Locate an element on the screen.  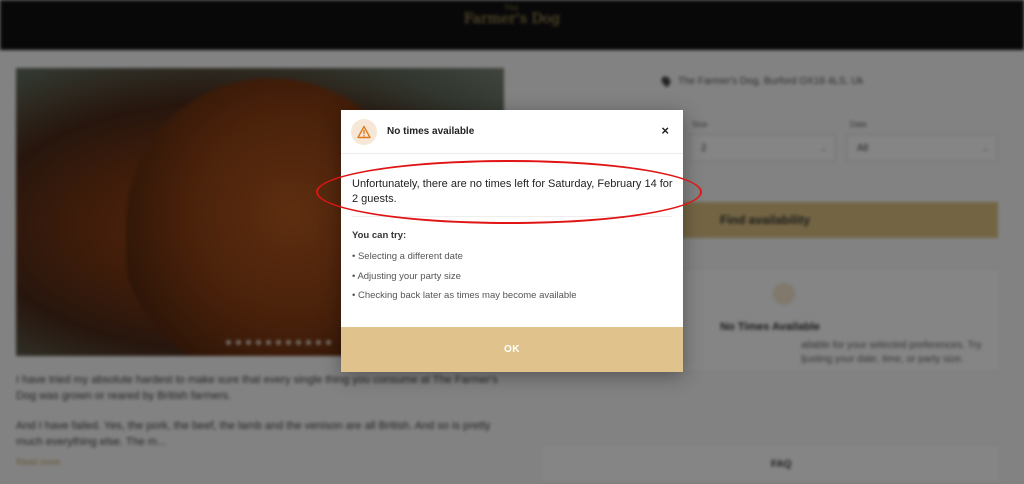
suggestions-heading: You can try: is located at coordinates (379, 235).